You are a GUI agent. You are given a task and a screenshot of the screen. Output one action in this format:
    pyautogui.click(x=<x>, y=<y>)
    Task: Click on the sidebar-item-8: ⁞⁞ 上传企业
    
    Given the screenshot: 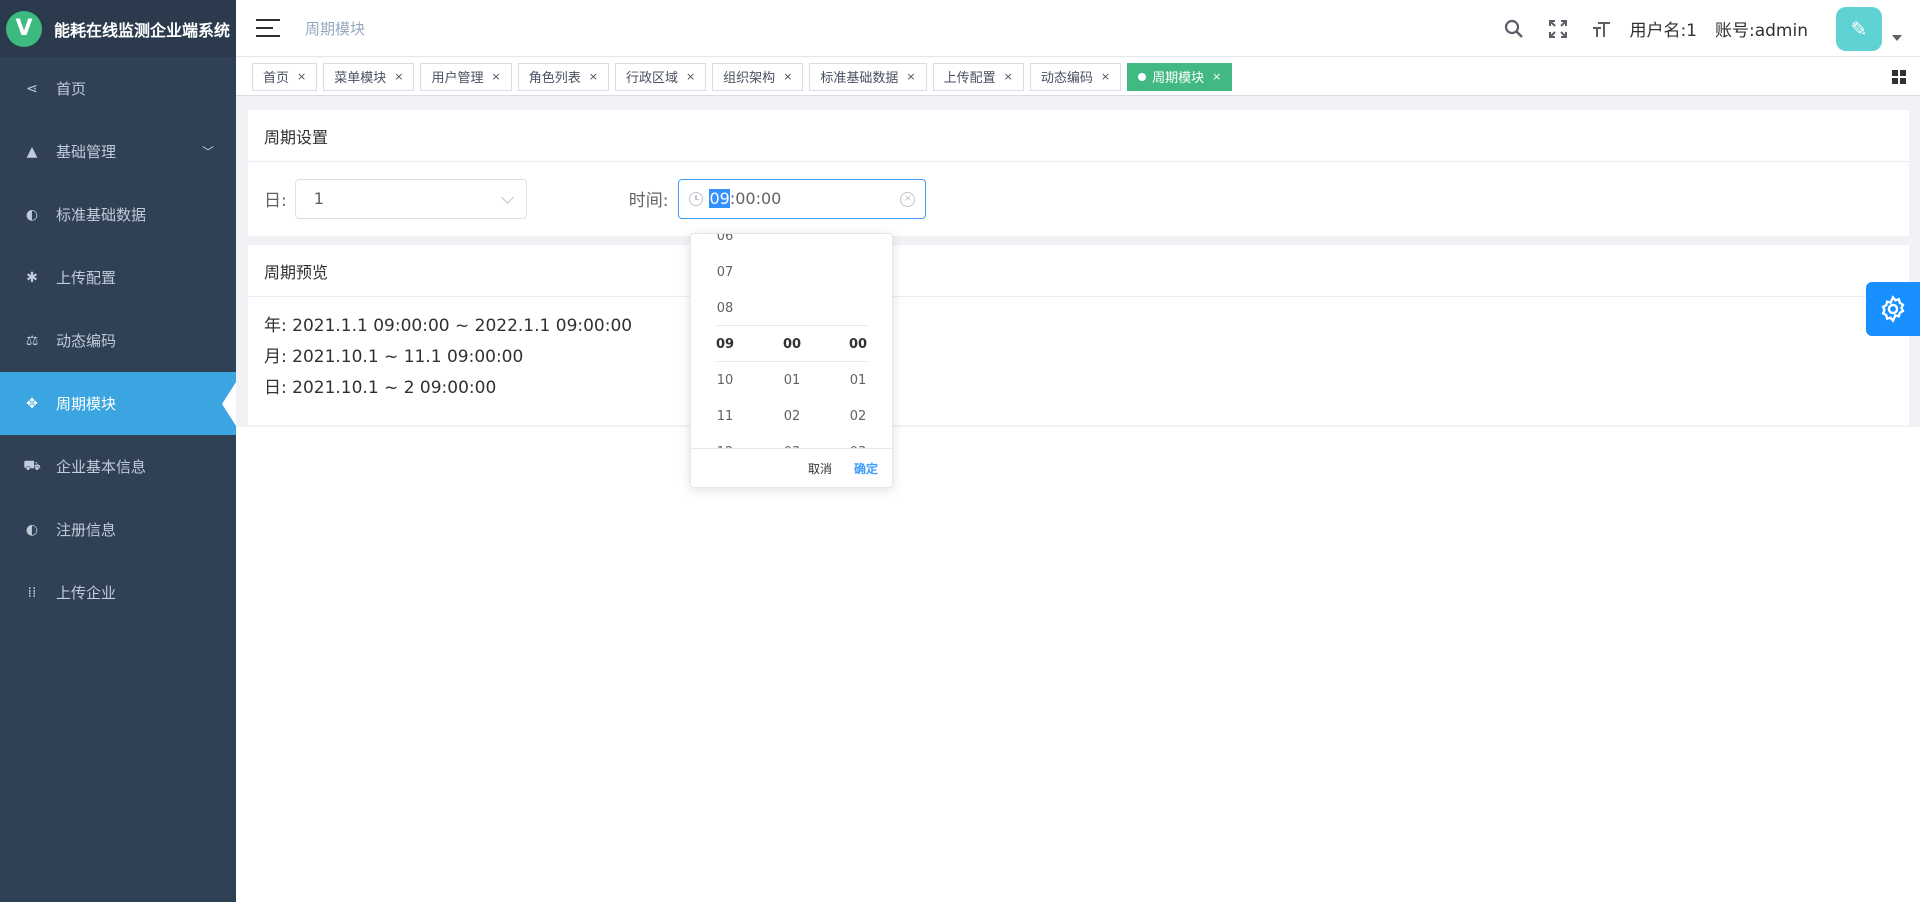 What is the action you would take?
    pyautogui.click(x=118, y=592)
    